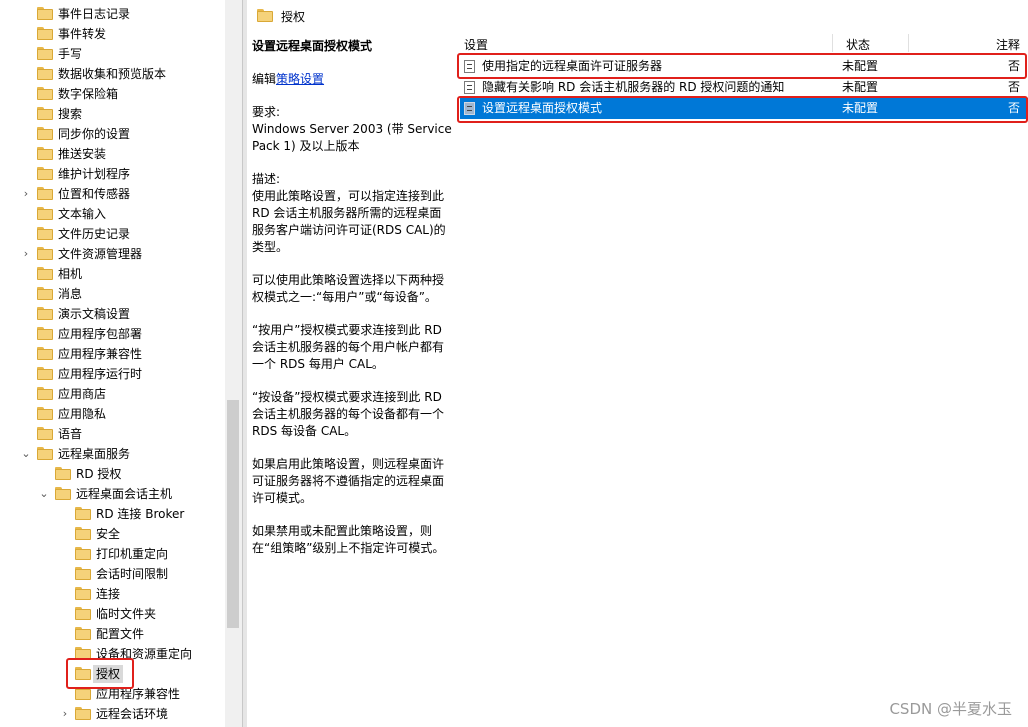 Image resolution: width=1028 pixels, height=727 pixels. Describe the element at coordinates (112, 254) in the screenshot. I see `tree-item: › 文件资源管理器` at that location.